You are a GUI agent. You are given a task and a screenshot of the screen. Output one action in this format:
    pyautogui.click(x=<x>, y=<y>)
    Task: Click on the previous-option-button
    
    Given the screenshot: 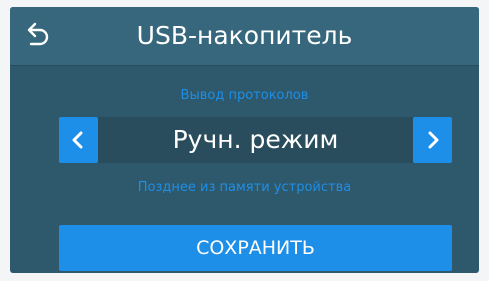 What is the action you would take?
    pyautogui.click(x=78, y=140)
    